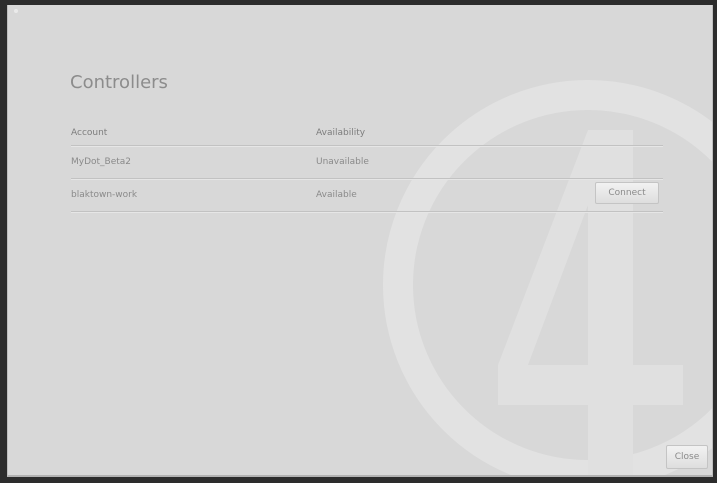 The width and height of the screenshot is (717, 483). I want to click on column-header-account: Account, so click(89, 133).